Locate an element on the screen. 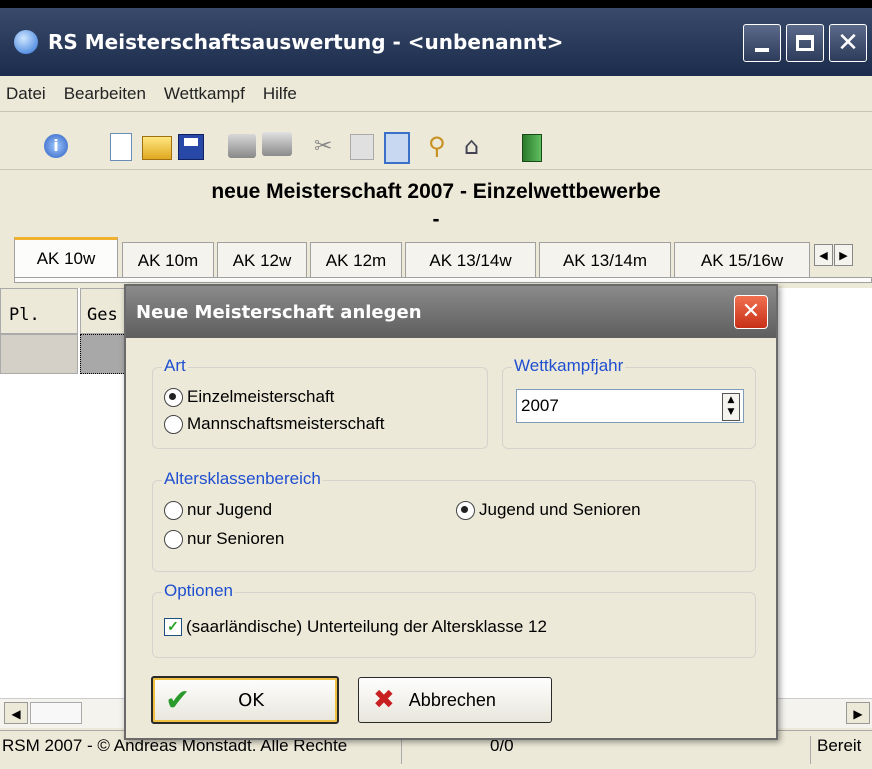 The width and height of the screenshot is (872, 769). x-icon: ✖ is located at coordinates (384, 700).